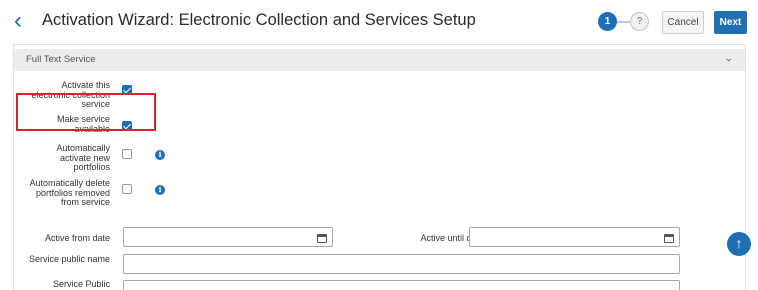 This screenshot has width=758, height=290. Describe the element at coordinates (607, 21) in the screenshot. I see `step-indicator-1: 1` at that location.